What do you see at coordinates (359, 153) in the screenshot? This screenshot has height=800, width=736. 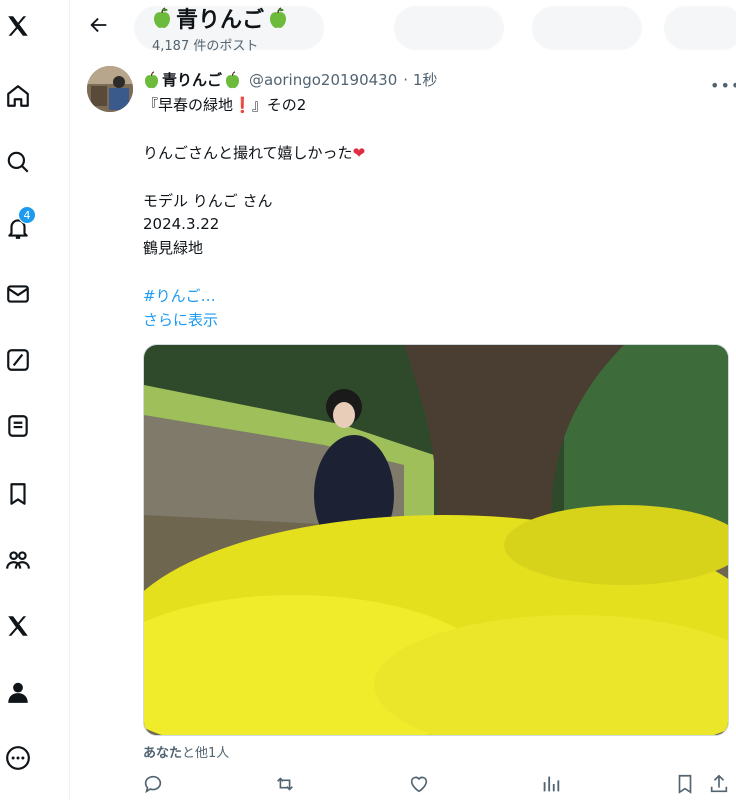 I see `red-heart-icon: ❤` at bounding box center [359, 153].